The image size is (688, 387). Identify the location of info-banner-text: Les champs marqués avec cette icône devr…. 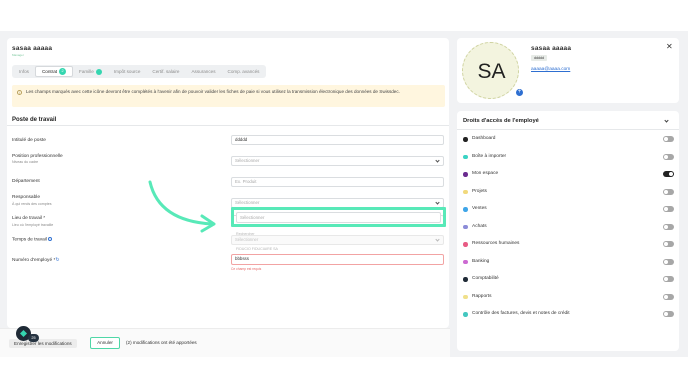
(213, 91).